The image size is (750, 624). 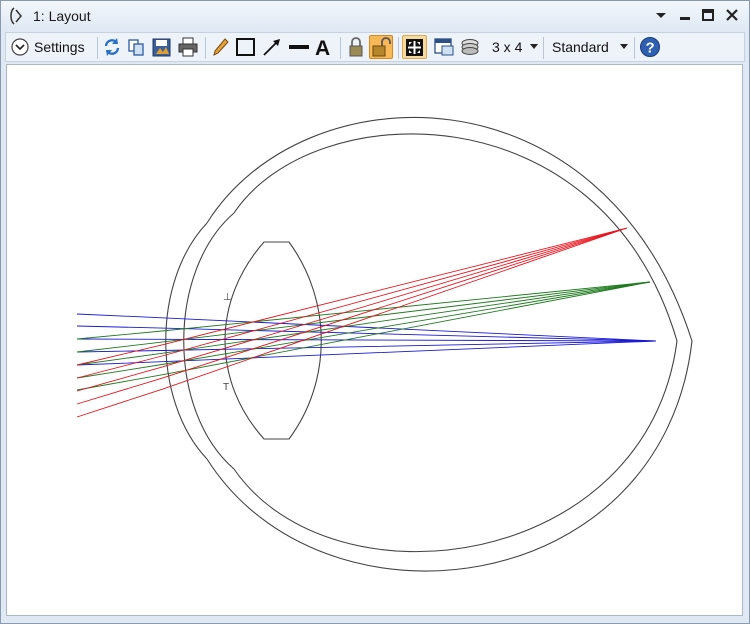 I want to click on lens-marker-top: ⊥, so click(x=227, y=297).